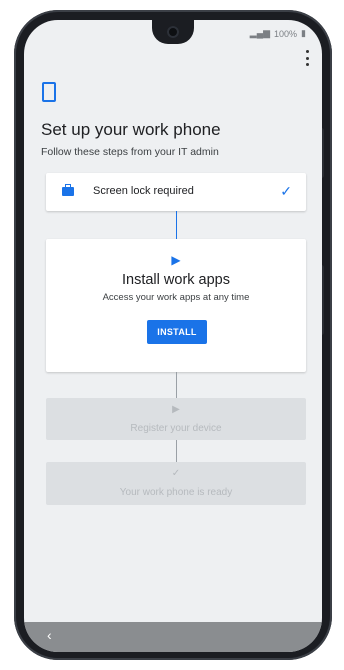 This screenshot has height=670, width=344. I want to click on phone-outline-icon, so click(49, 92).